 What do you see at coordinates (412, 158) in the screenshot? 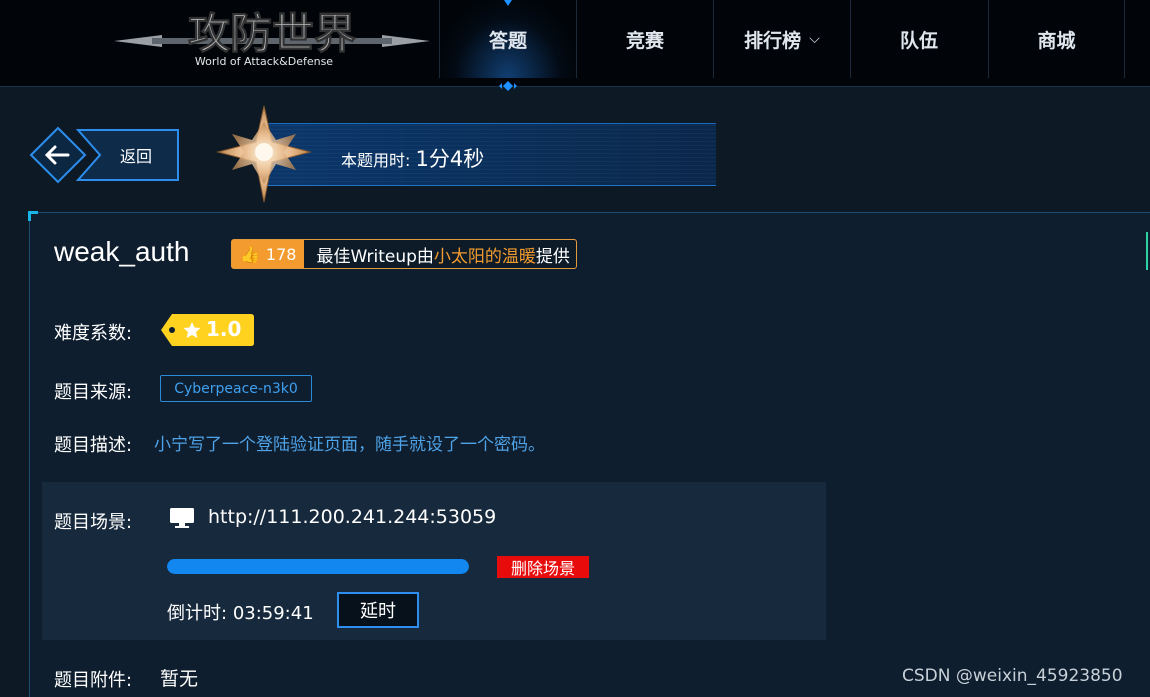
I see `timer-text: 本题用时: 1分4秒` at bounding box center [412, 158].